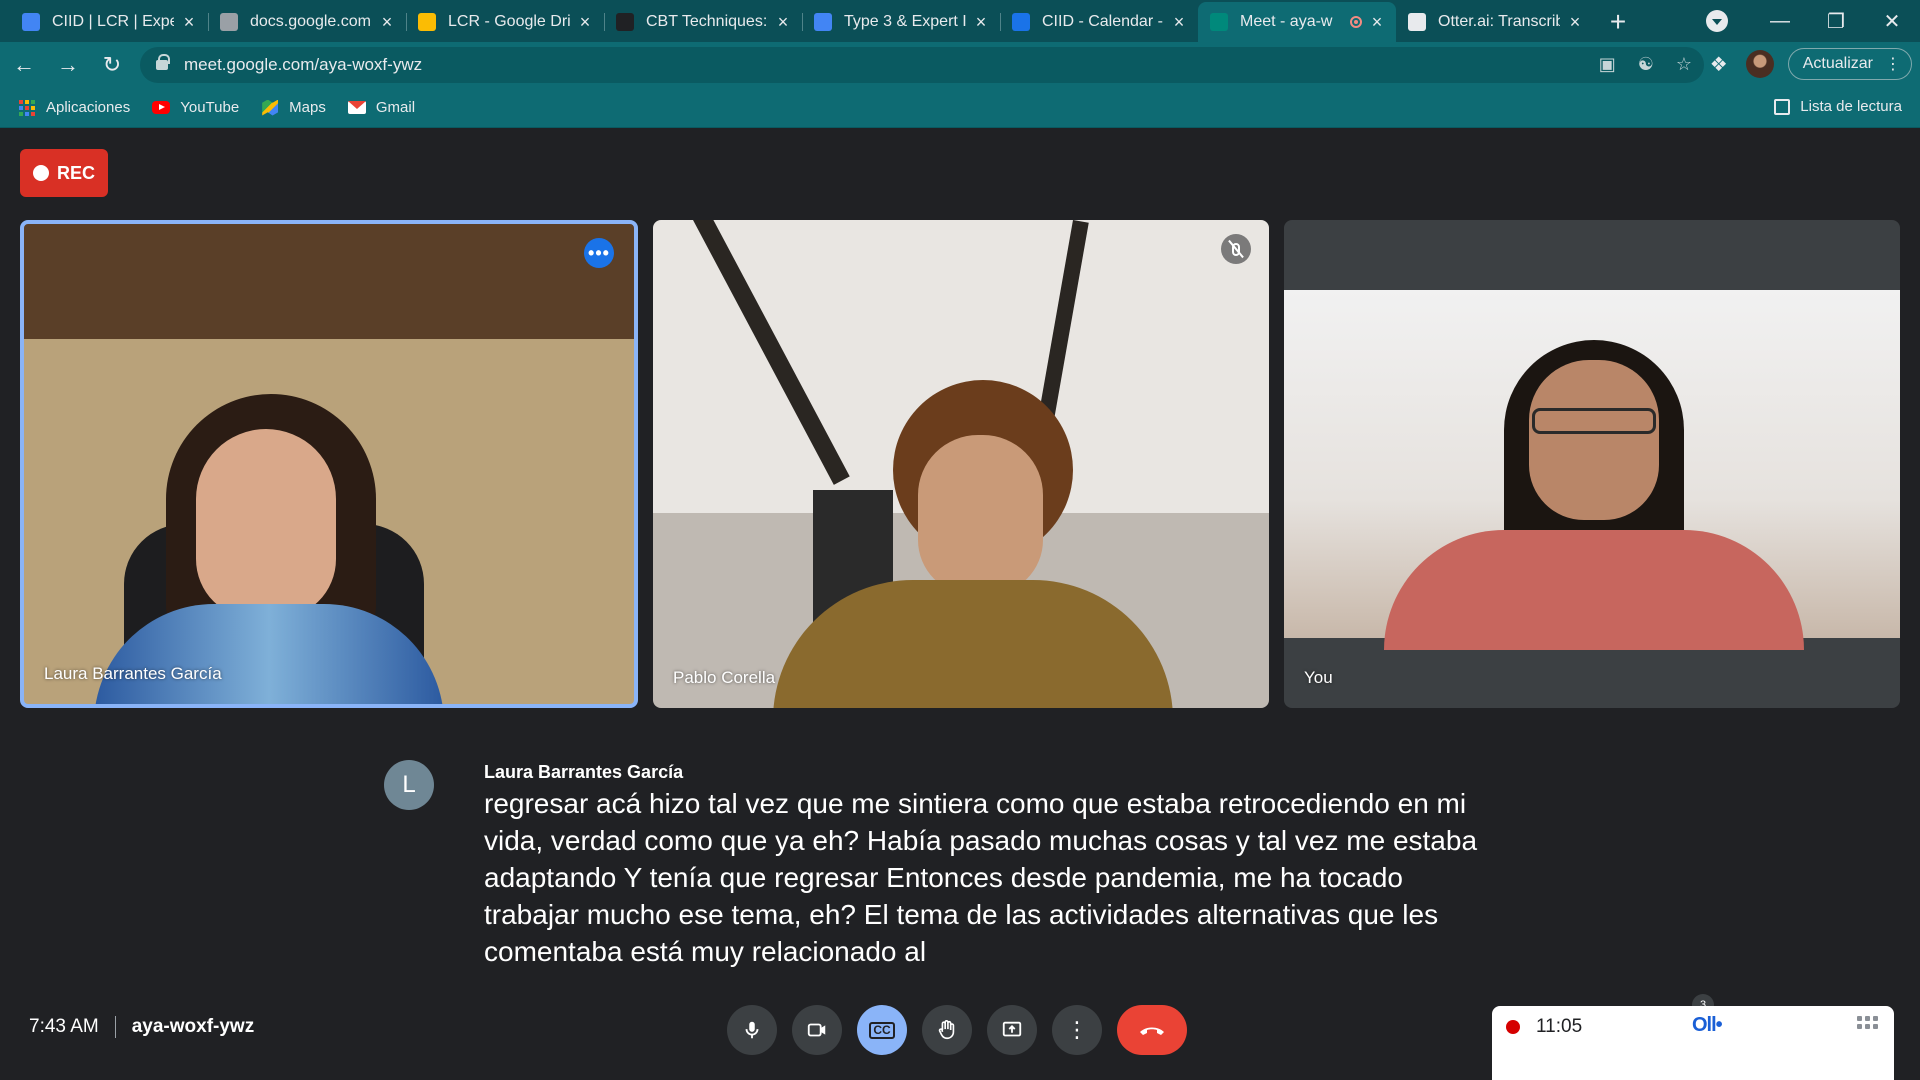 The height and width of the screenshot is (1080, 1920). I want to click on vertical-dots-icon: ⋮, so click(1077, 1029).